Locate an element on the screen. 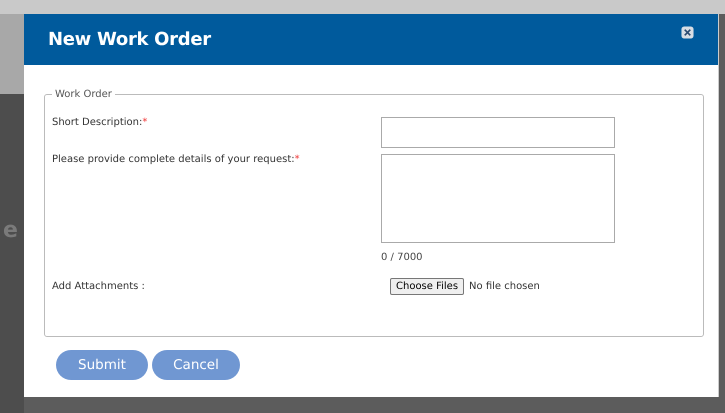  close-icon is located at coordinates (687, 32).